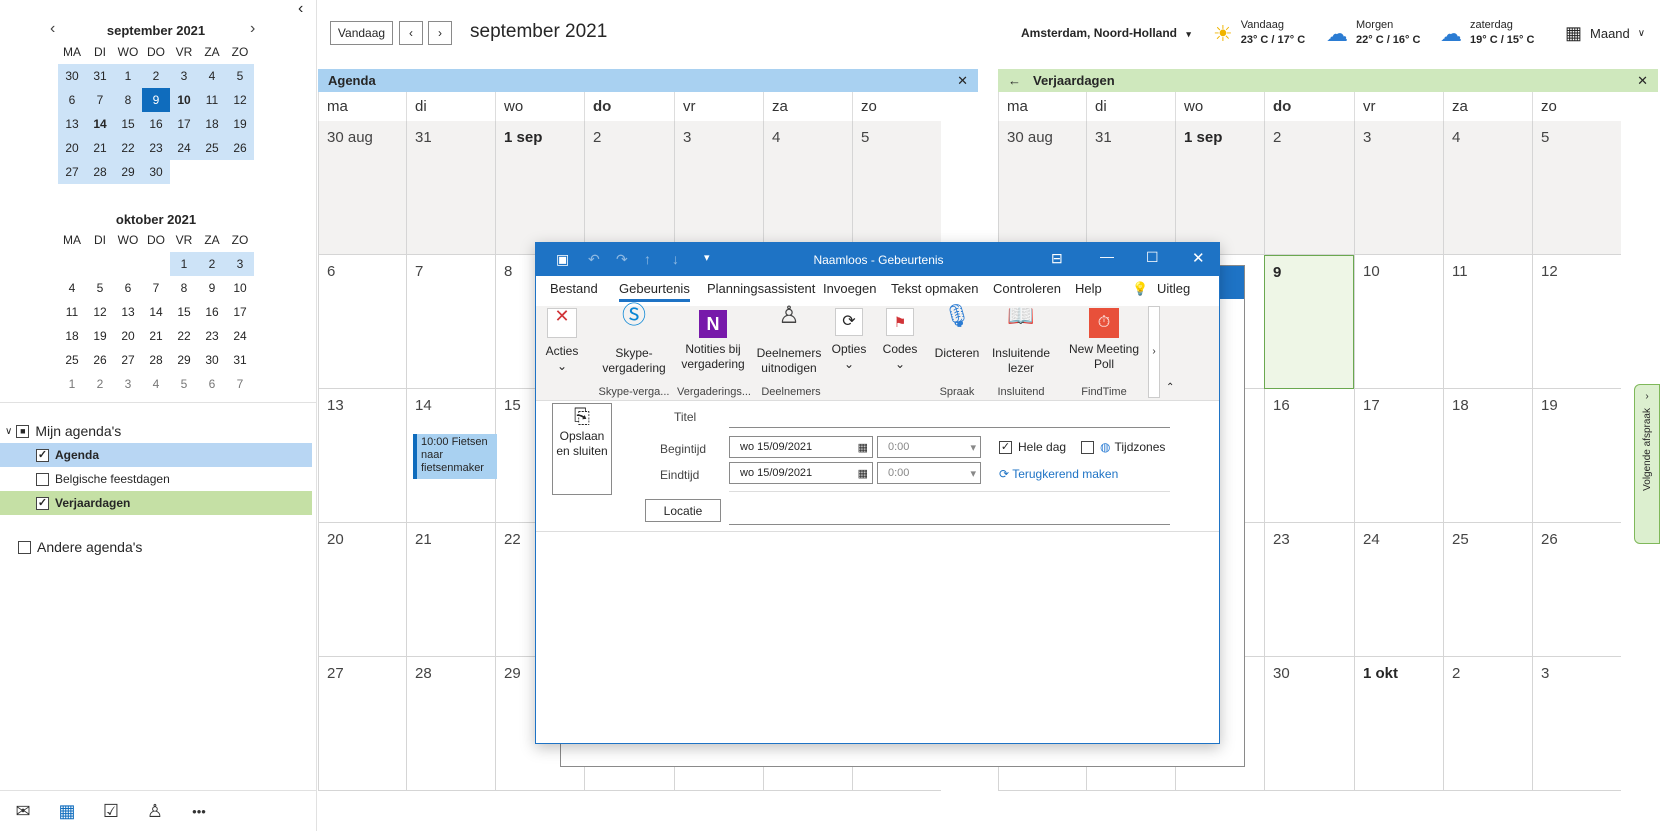 Image resolution: width=1660 pixels, height=831 pixels. I want to click on day-cell: 21, so click(450, 590).